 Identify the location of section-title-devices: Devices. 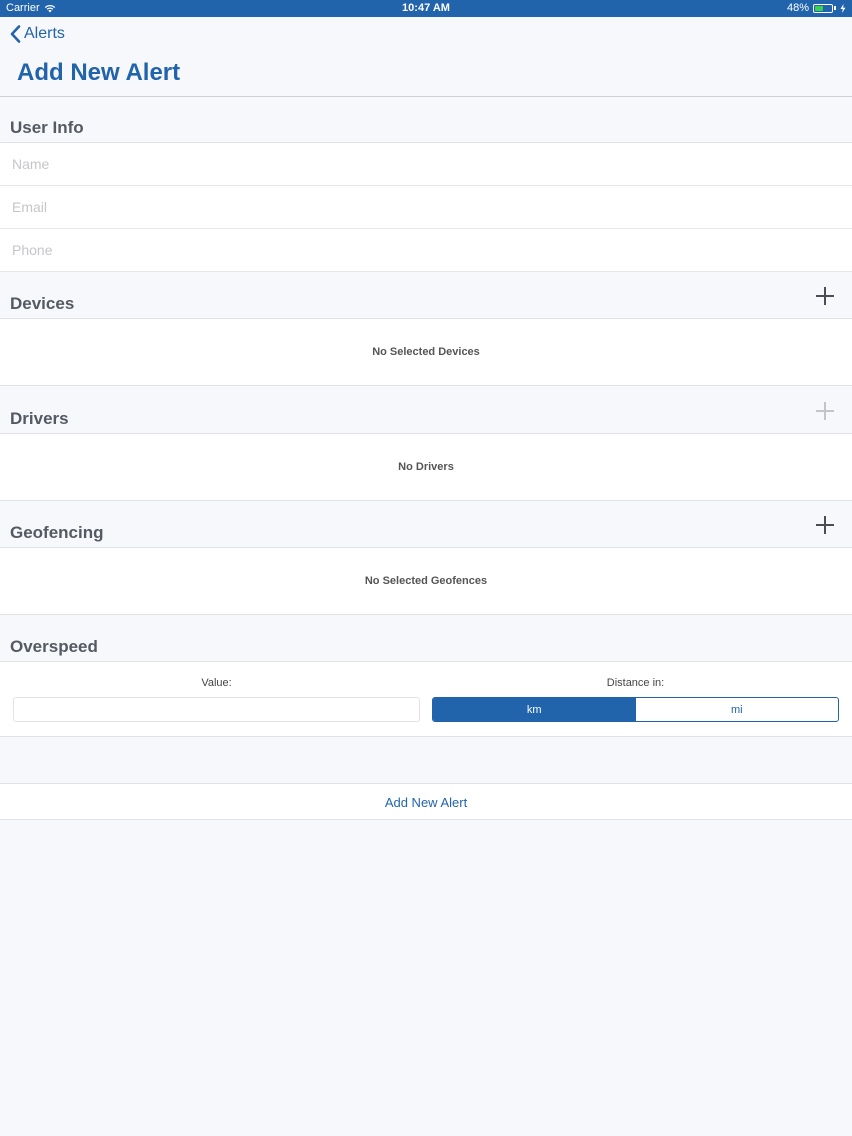
(42, 303).